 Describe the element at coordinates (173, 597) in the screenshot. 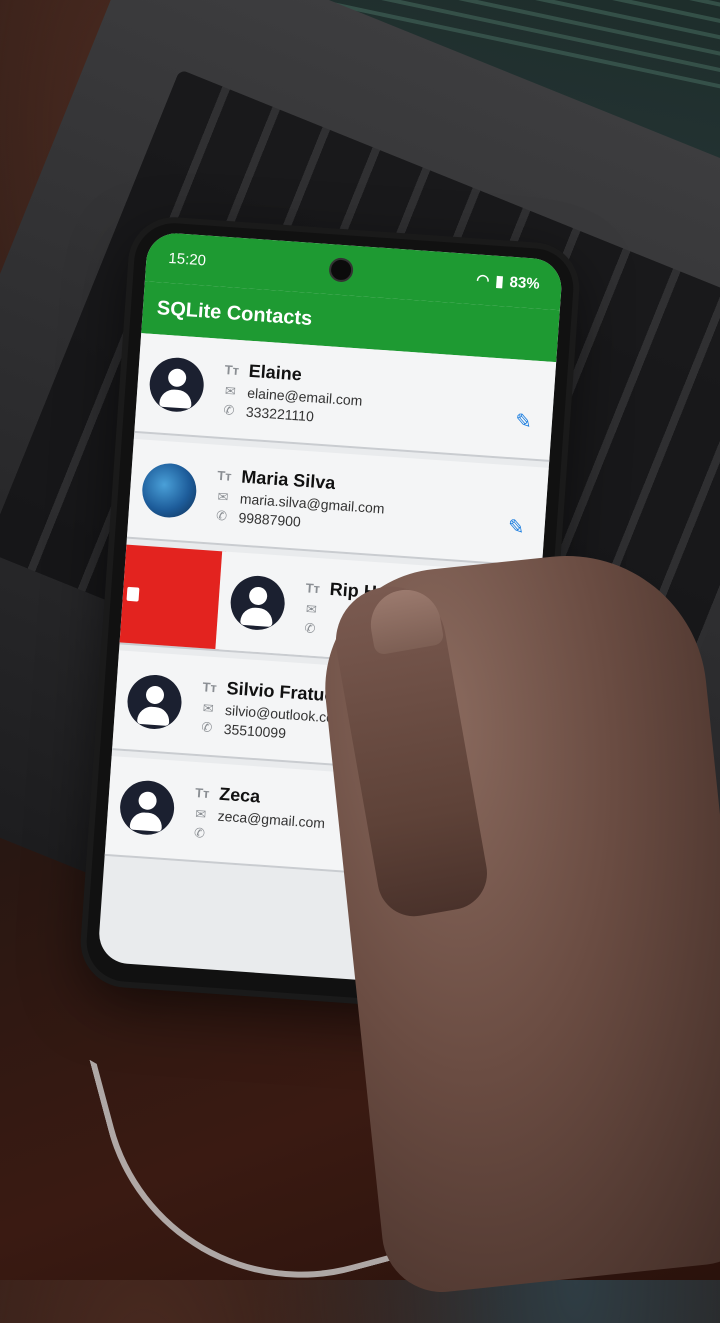

I see `delete-swipe-background` at that location.